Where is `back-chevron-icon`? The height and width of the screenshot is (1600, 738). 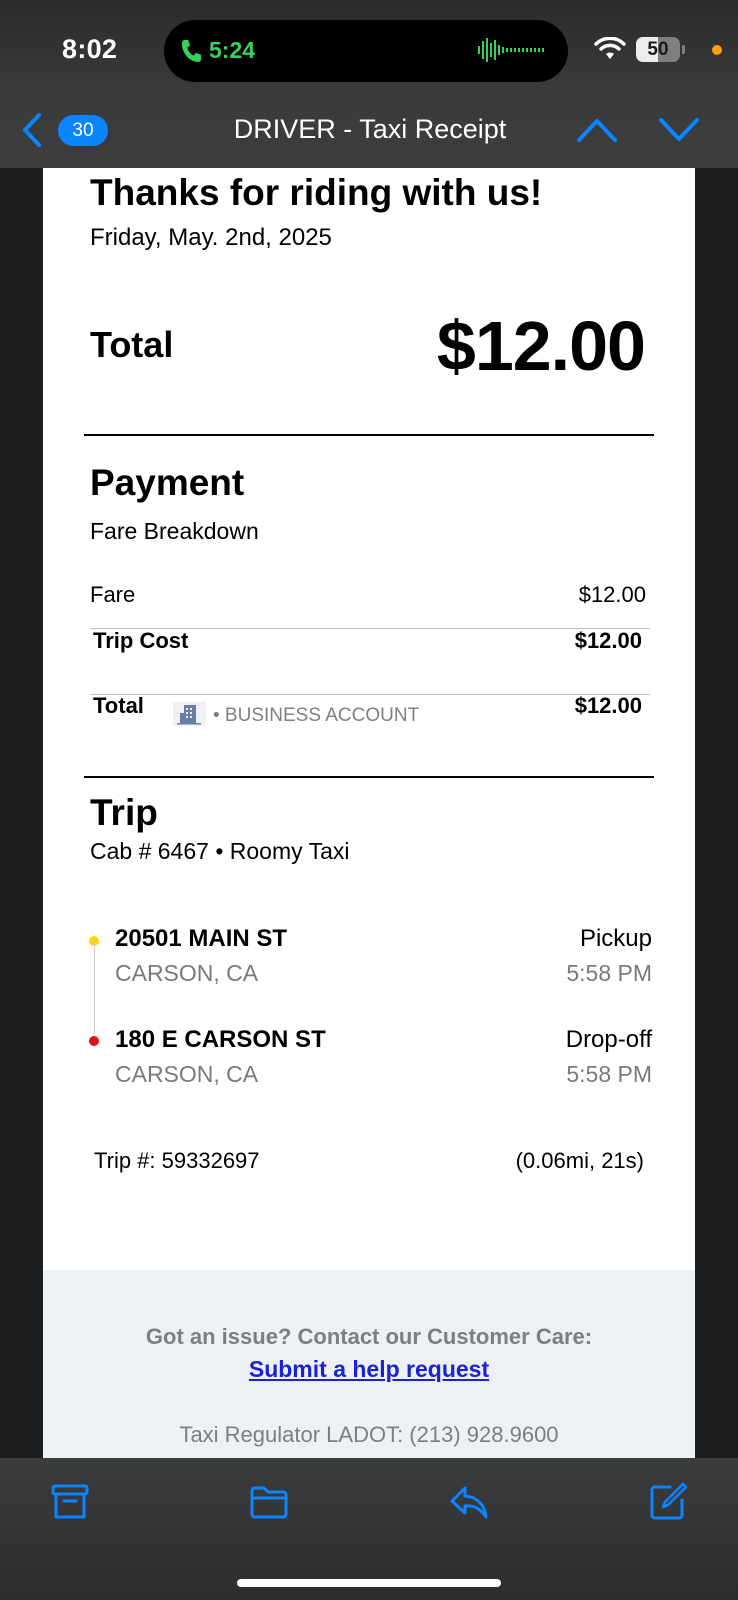
back-chevron-icon is located at coordinates (32, 130).